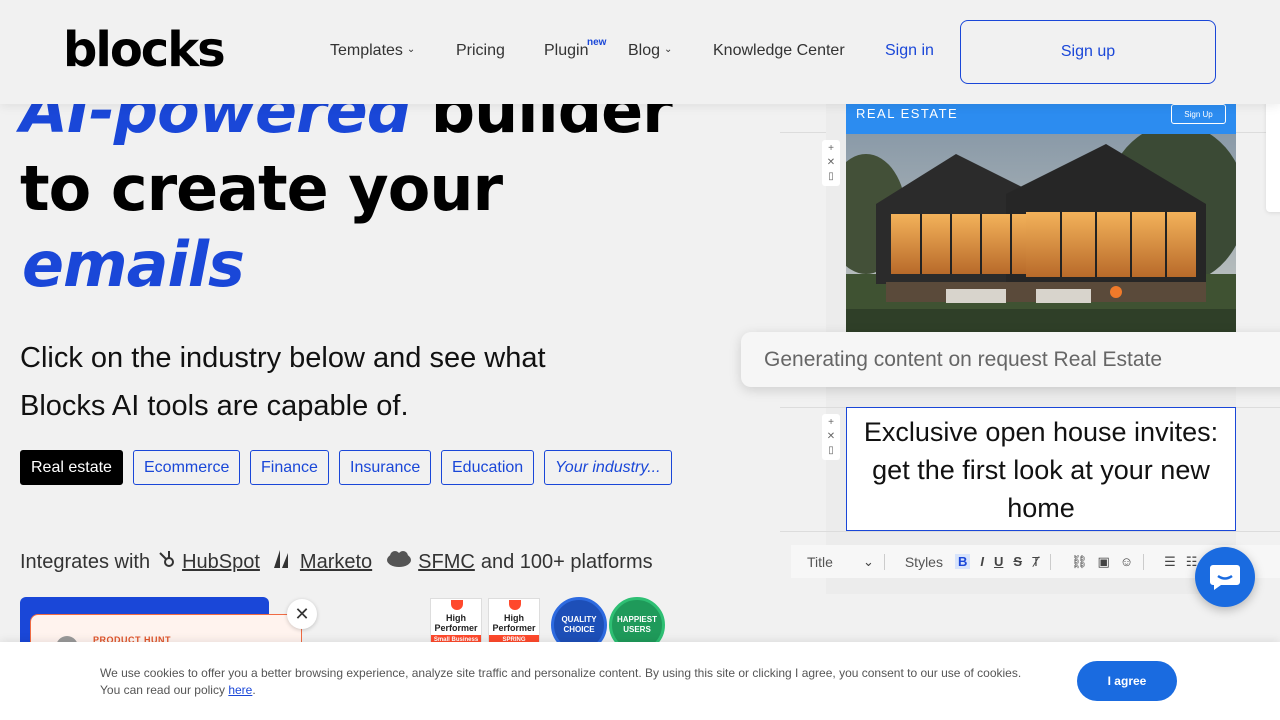 Image resolution: width=1280 pixels, height=720 pixels. Describe the element at coordinates (446, 562) in the screenshot. I see `sfmc-link: SFMC` at that location.